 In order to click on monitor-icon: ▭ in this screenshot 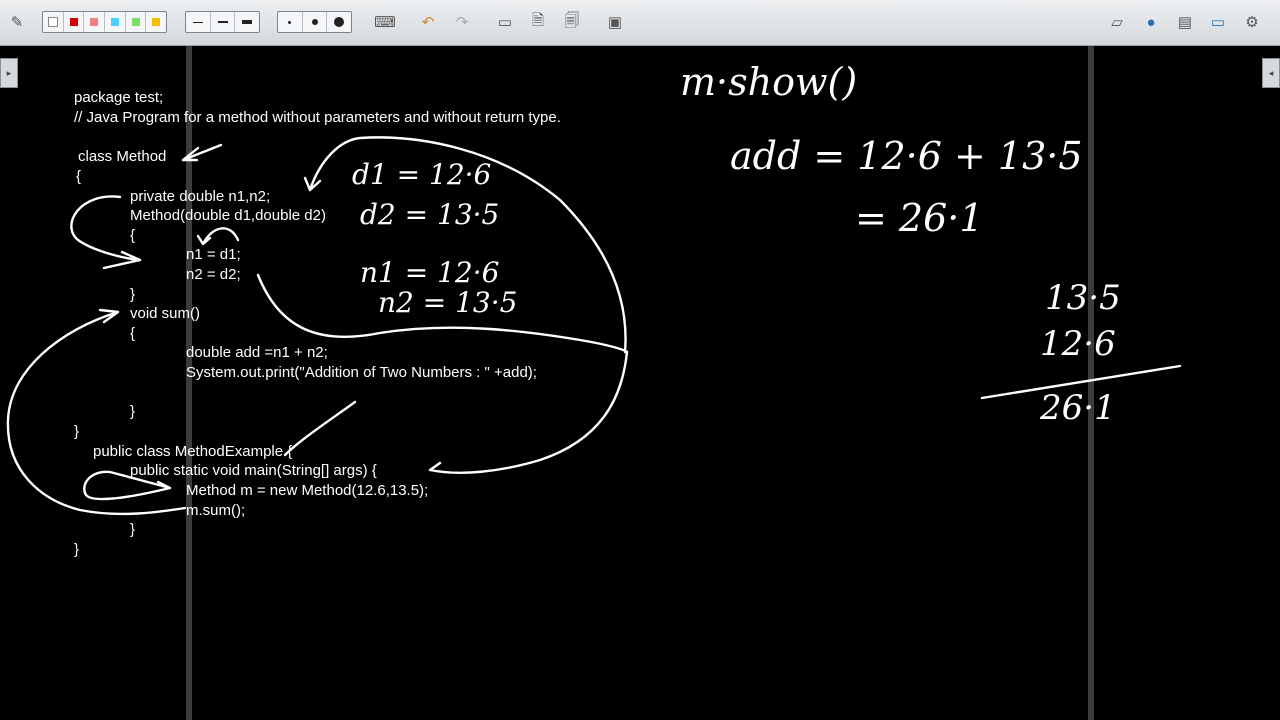, I will do `click(1218, 22)`.